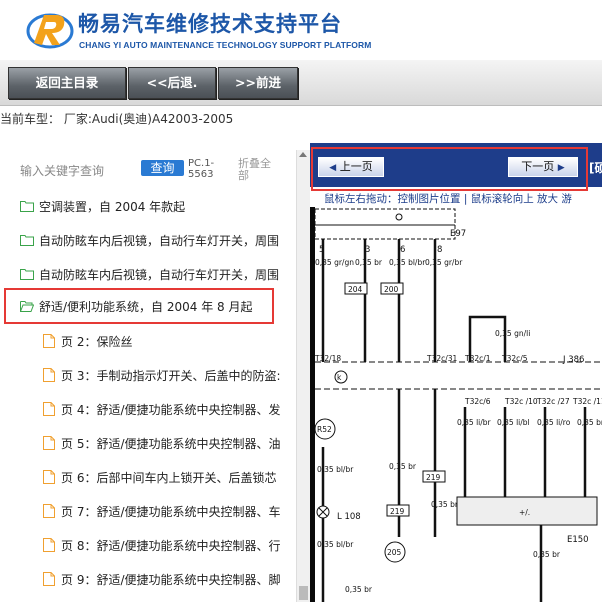 This screenshot has width=602, height=602. Describe the element at coordinates (171, 580) in the screenshot. I see `tree-page-label: 页 9：舒适/便捷功能系统中央控制器、脚` at that location.